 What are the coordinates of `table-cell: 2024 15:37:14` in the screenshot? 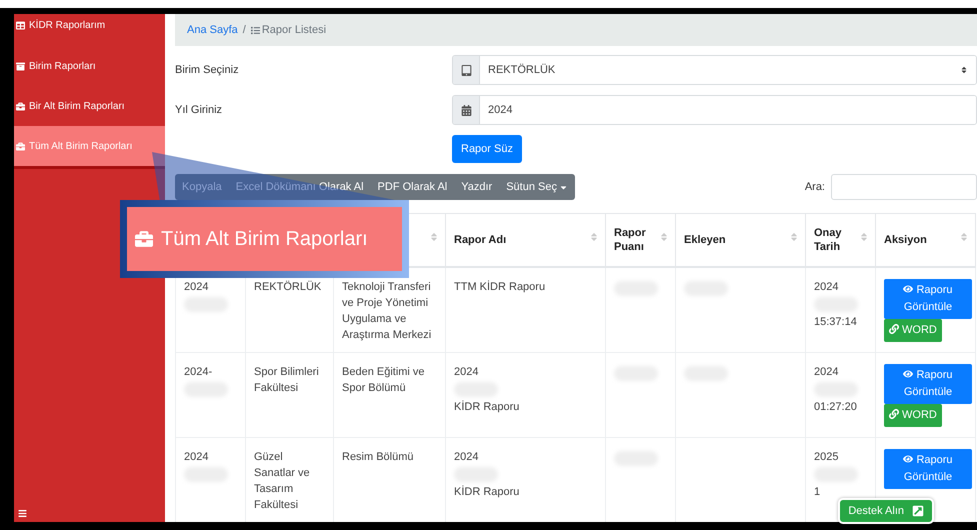 It's located at (841, 309).